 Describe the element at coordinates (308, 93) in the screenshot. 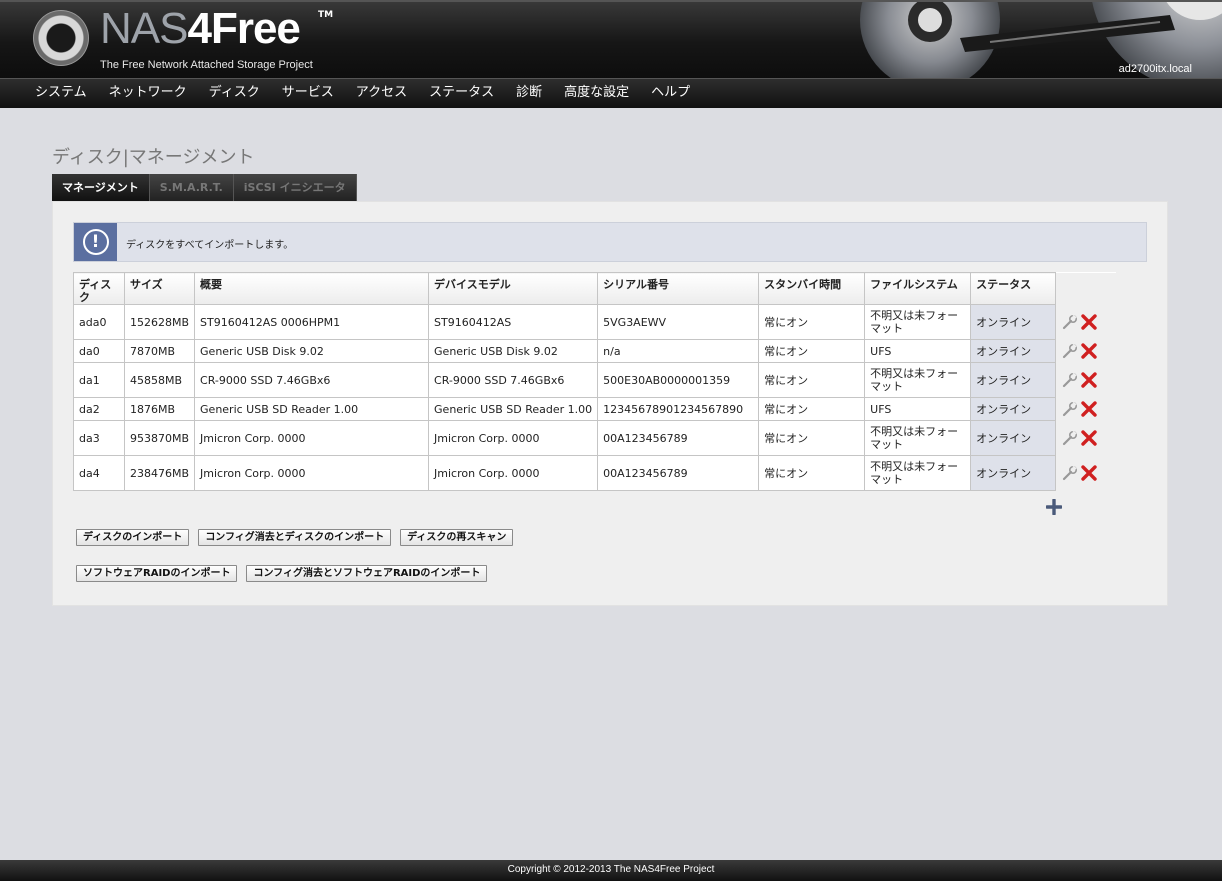

I see `nav-services: サービス` at that location.